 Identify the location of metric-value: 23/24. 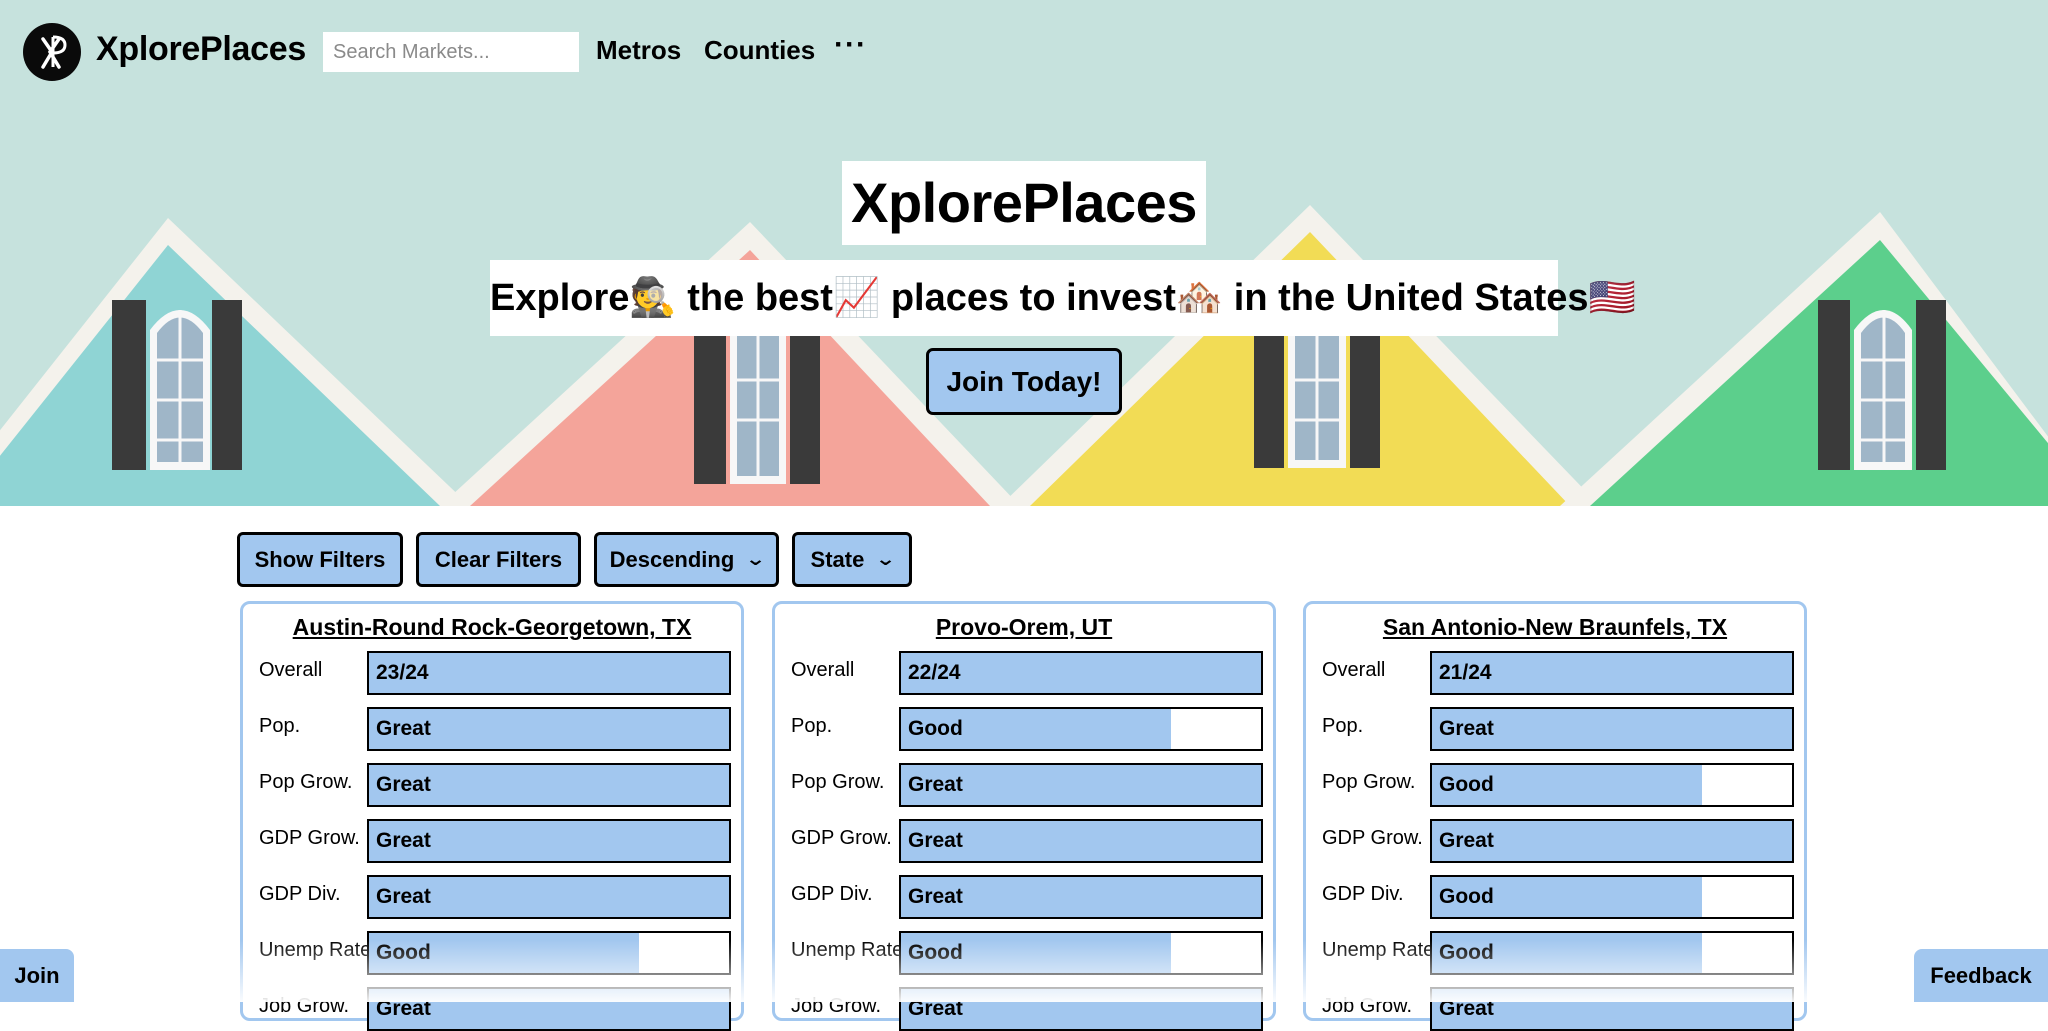
(402, 672).